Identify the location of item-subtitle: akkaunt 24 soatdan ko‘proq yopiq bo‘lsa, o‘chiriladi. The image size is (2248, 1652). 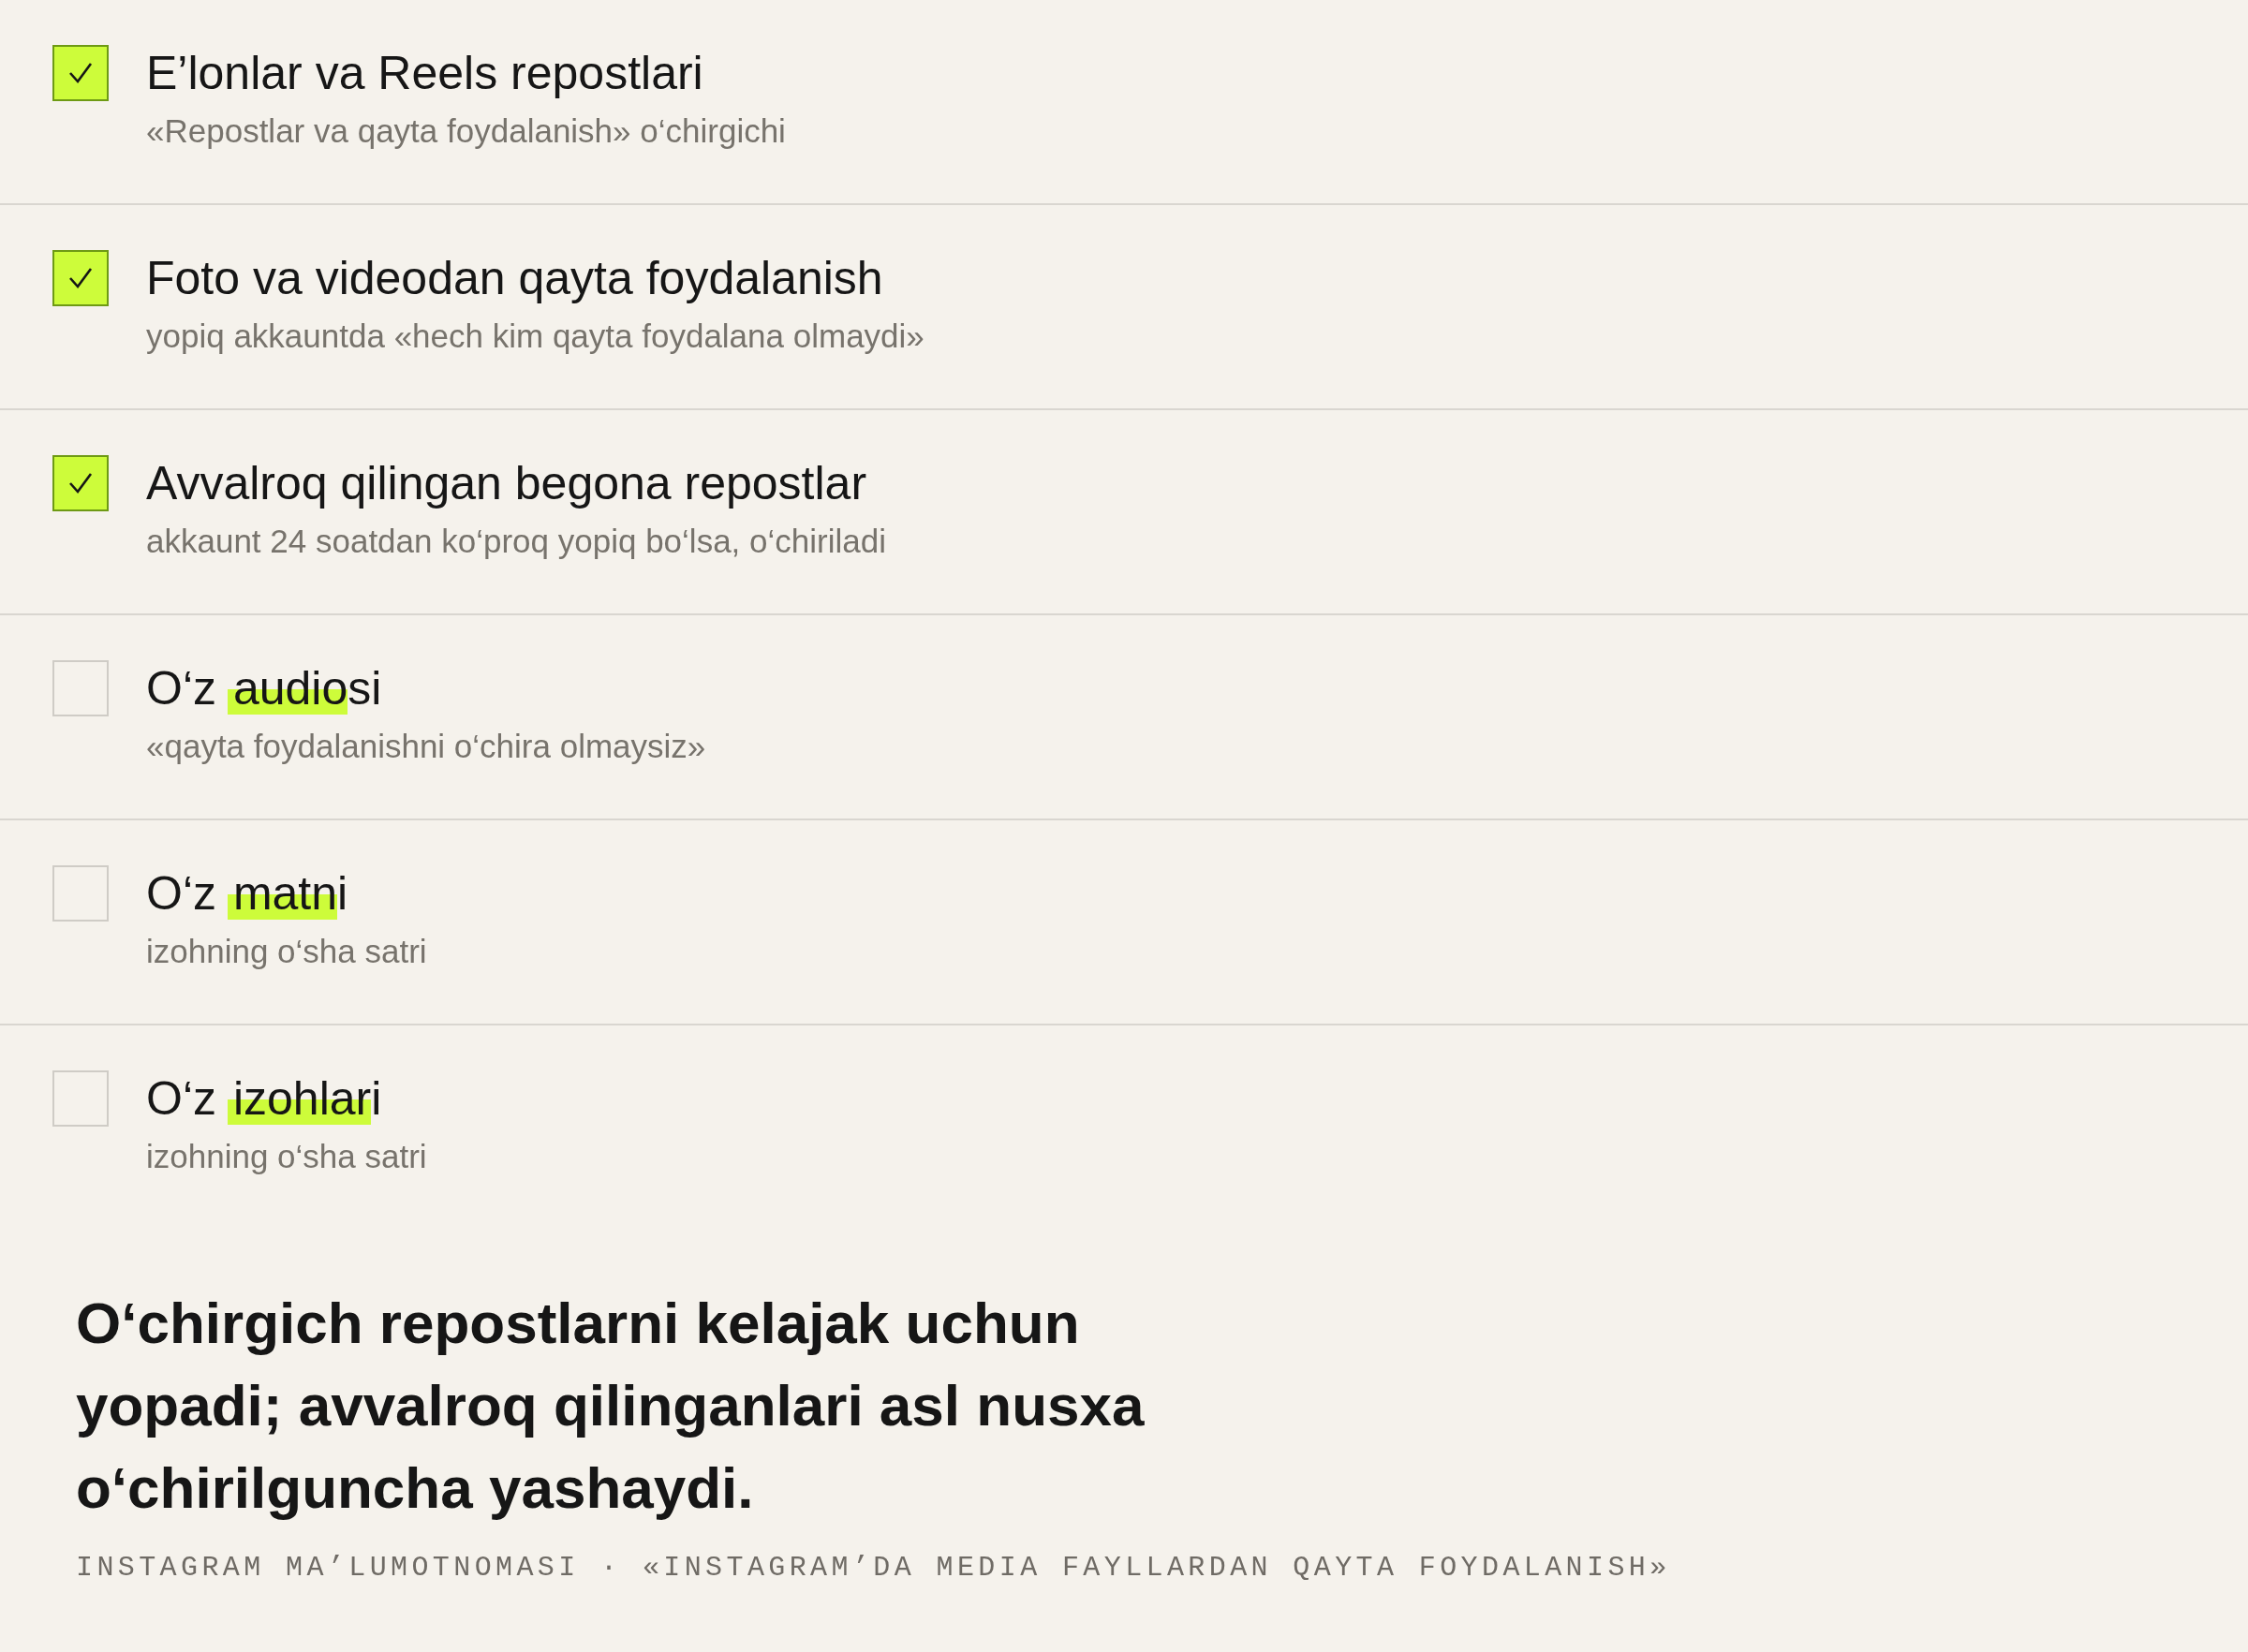
(516, 541).